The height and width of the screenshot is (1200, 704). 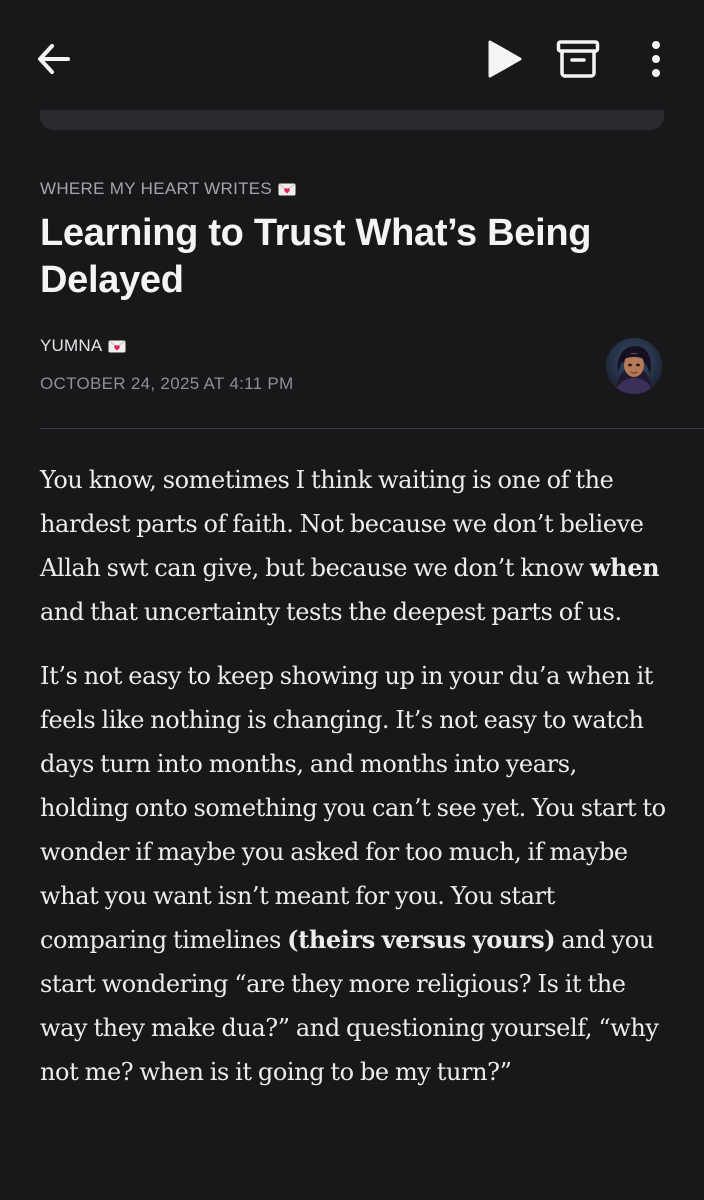 What do you see at coordinates (156, 188) in the screenshot?
I see `publication-label: WHERE MY HEART WRITES` at bounding box center [156, 188].